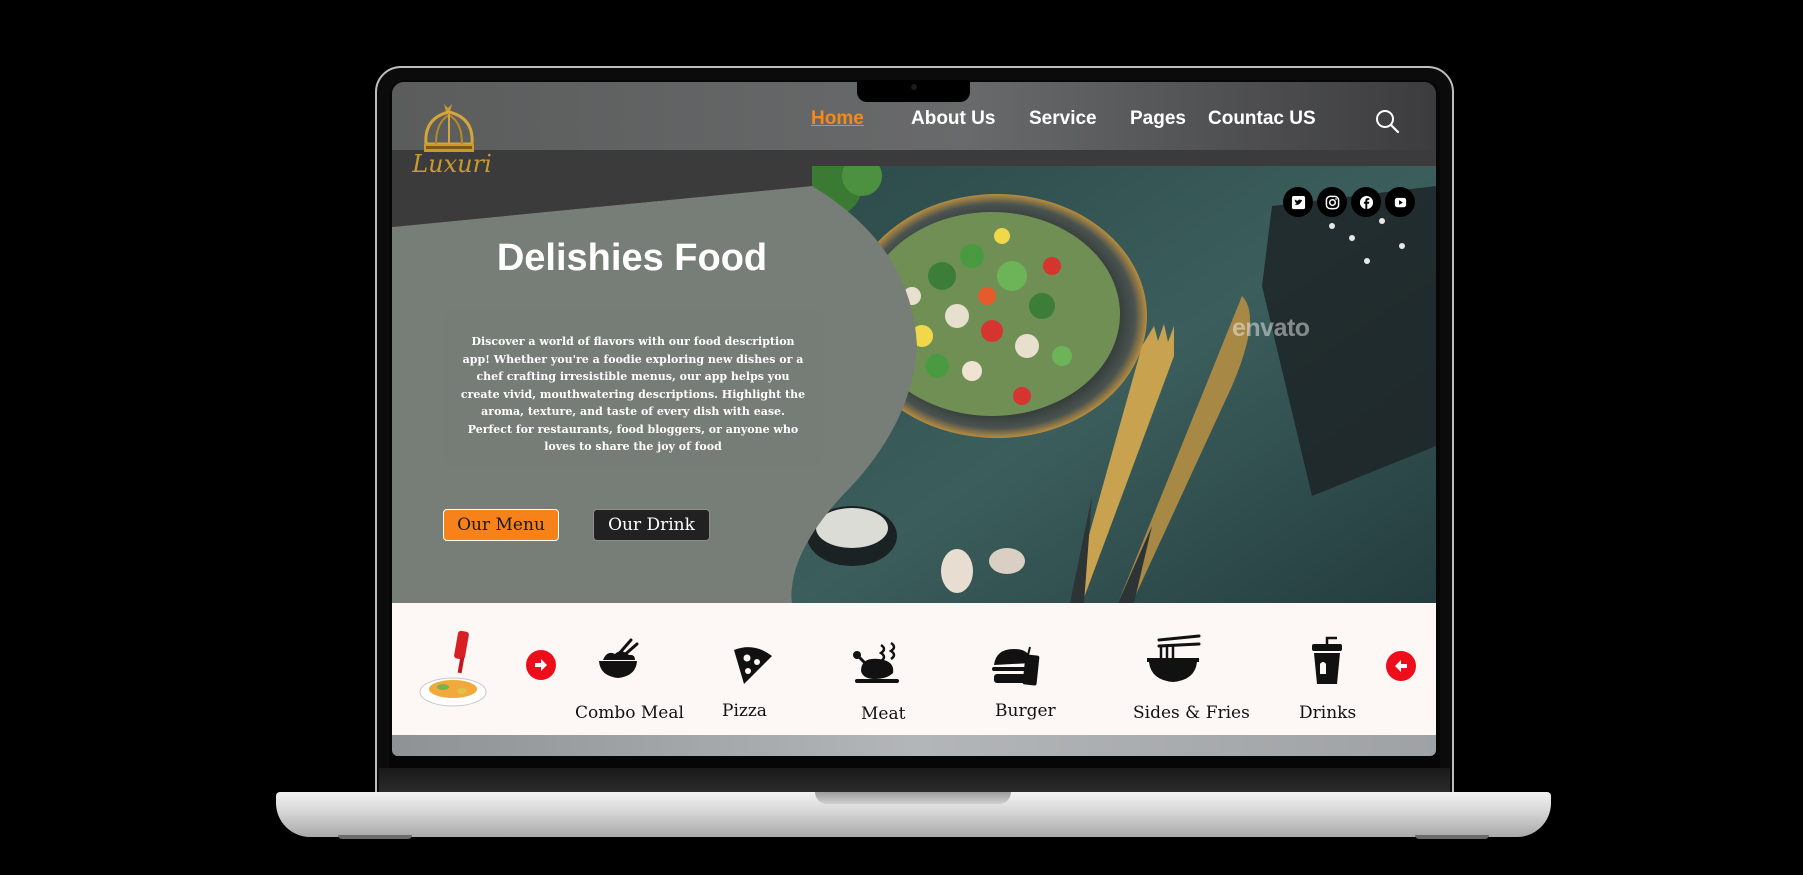 This screenshot has height=875, width=1803. I want to click on category-label: Pizza, so click(744, 711).